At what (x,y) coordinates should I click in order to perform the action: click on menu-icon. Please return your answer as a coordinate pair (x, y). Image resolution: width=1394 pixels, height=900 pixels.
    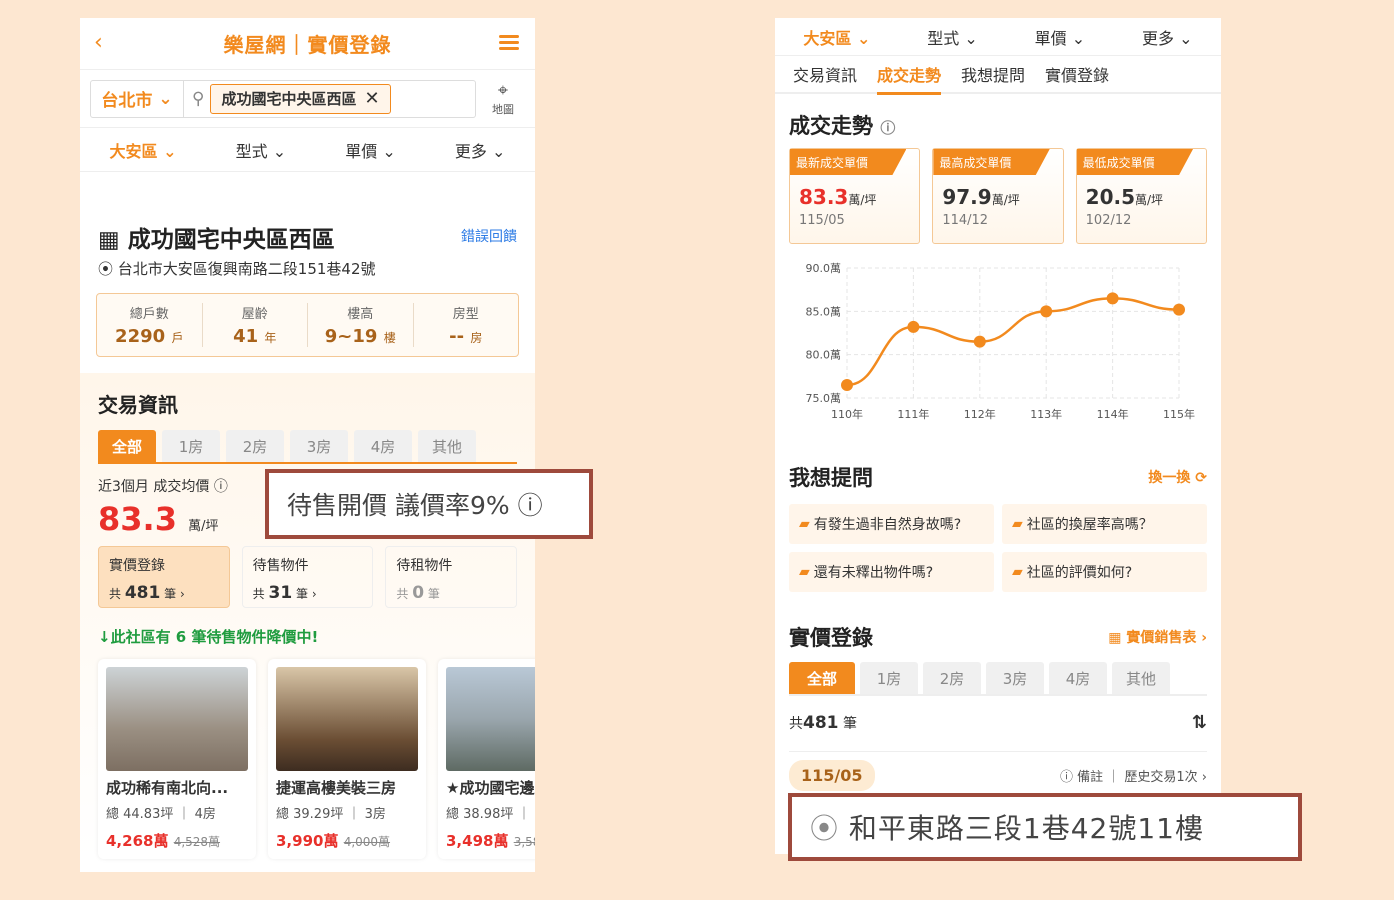
    Looking at the image, I should click on (509, 42).